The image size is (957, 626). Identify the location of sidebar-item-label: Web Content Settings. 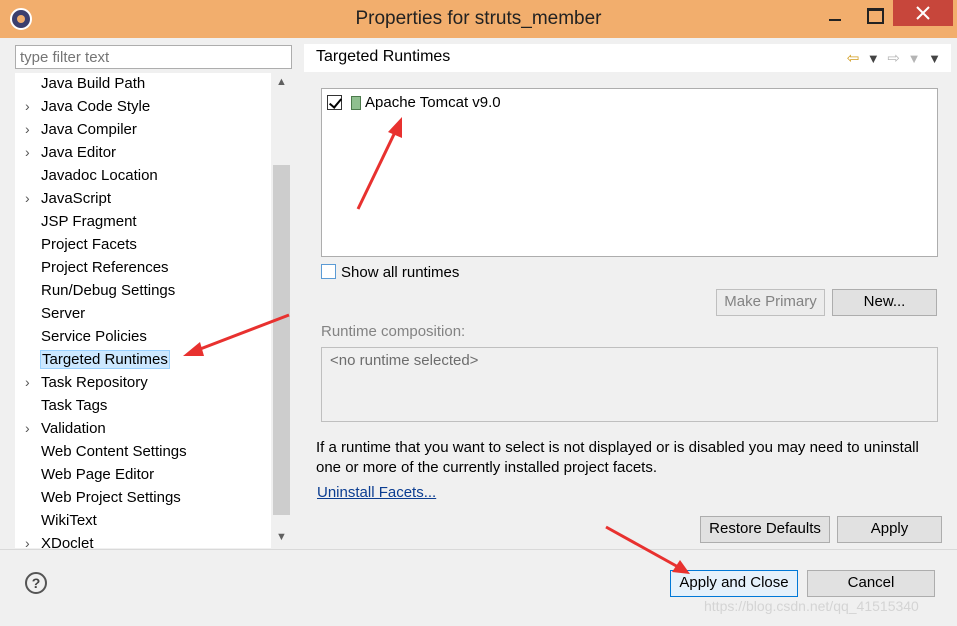
(114, 451).